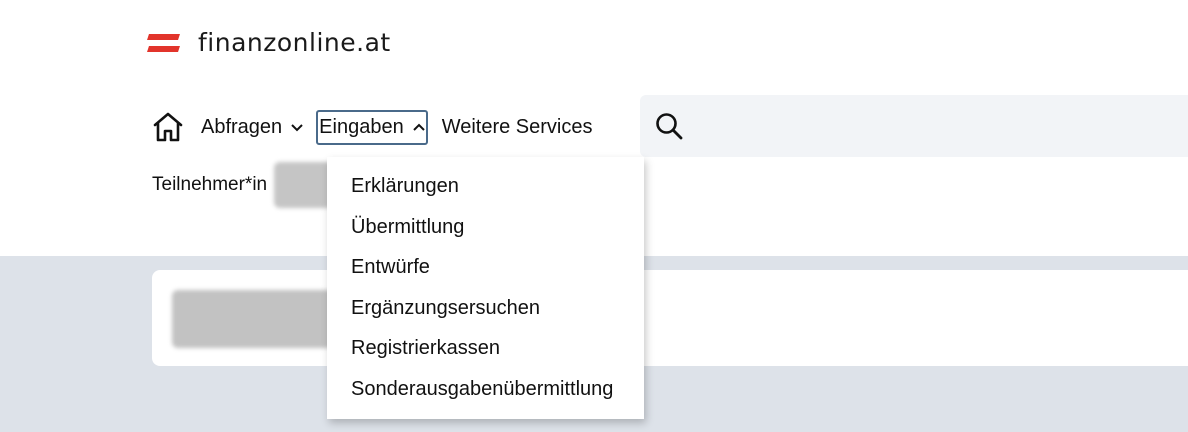 The width and height of the screenshot is (1188, 432). What do you see at coordinates (485, 353) in the screenshot?
I see `menu-item-registrierkassen: Registrierkassen` at bounding box center [485, 353].